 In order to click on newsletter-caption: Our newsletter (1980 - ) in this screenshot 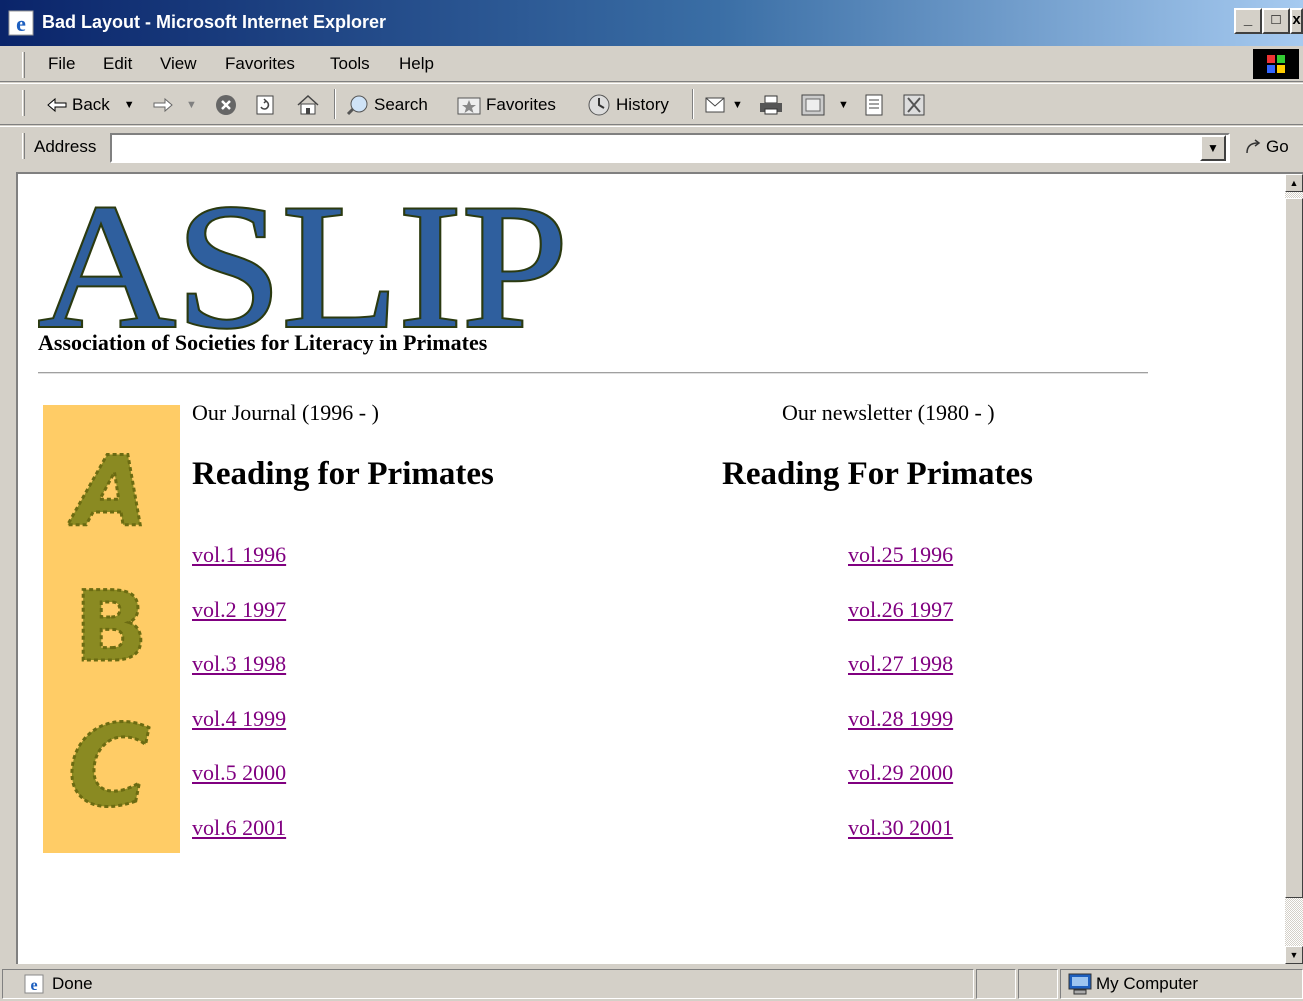, I will do `click(888, 412)`.